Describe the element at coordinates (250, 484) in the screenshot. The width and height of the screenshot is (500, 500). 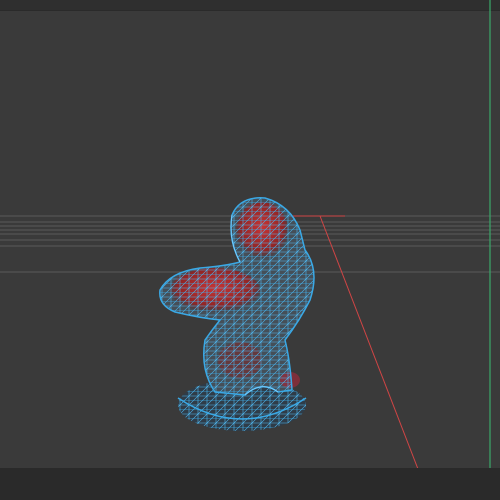
I see `bottom-timeline-panel` at that location.